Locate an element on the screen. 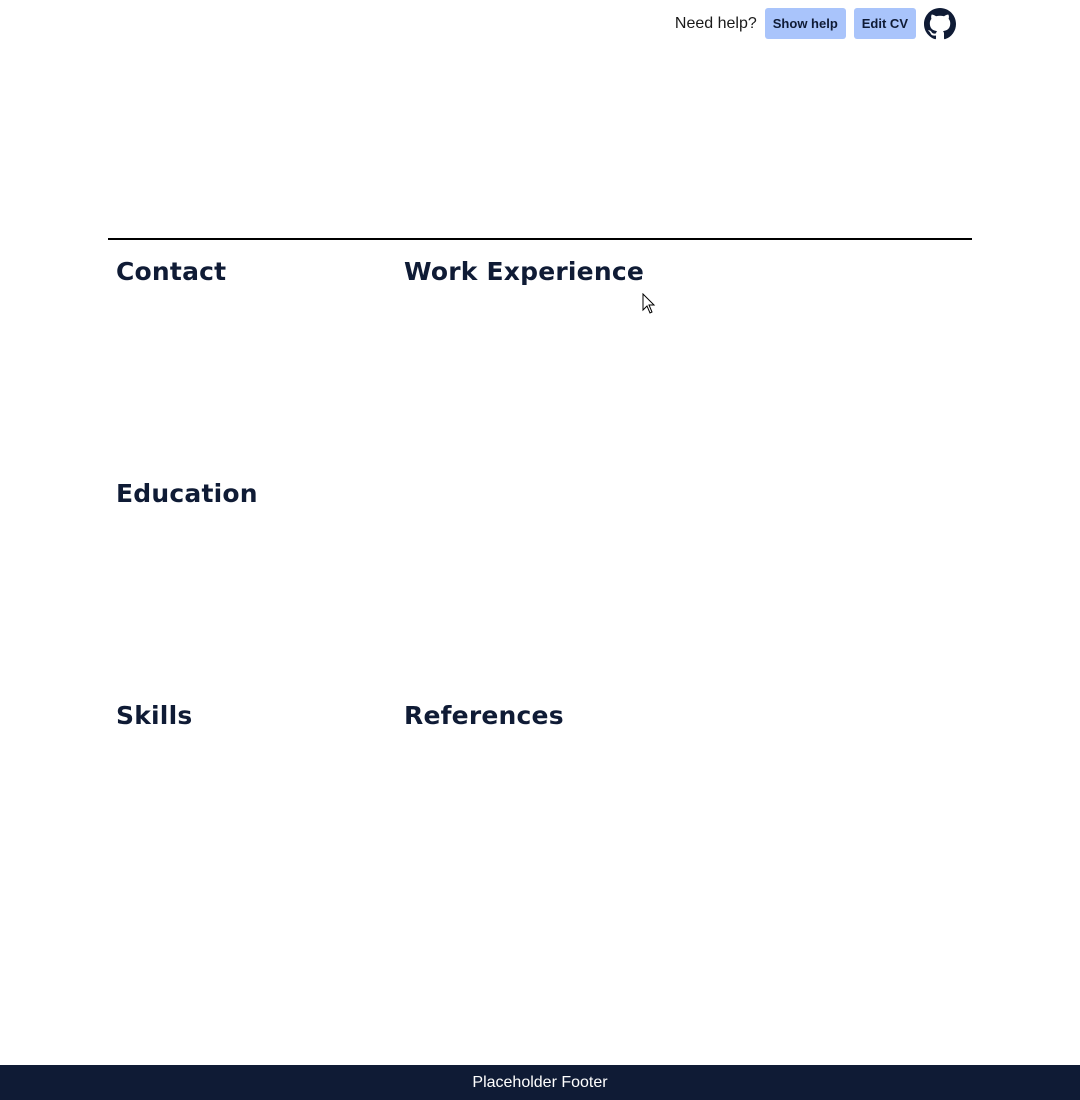 This screenshot has width=1080, height=1100. page-footer: Placeholder Footer is located at coordinates (540, 1082).